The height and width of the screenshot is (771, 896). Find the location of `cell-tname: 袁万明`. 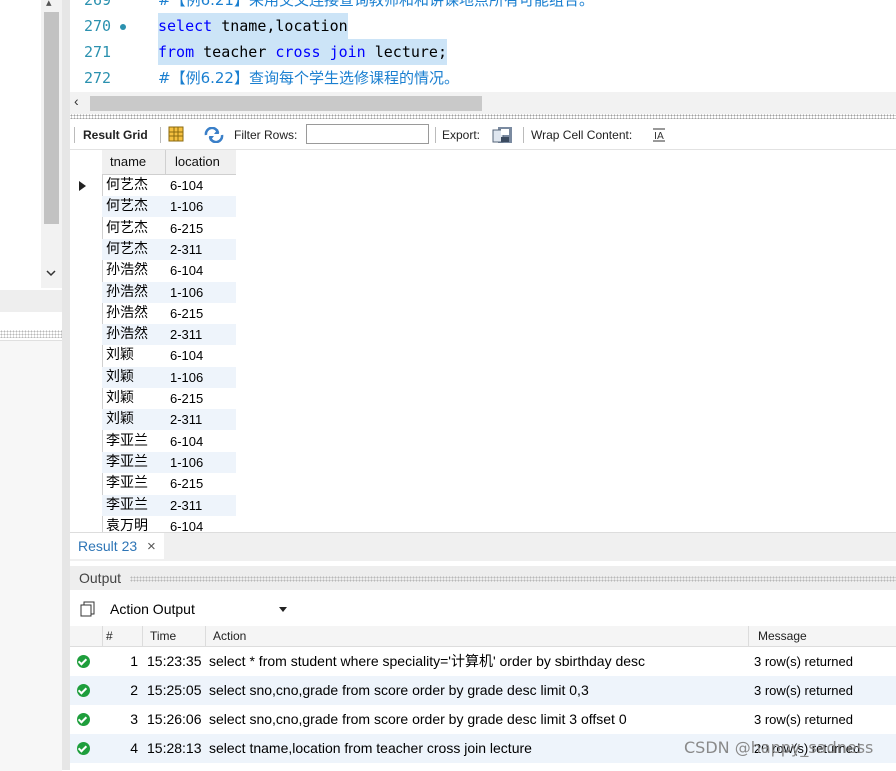

cell-tname: 袁万明 is located at coordinates (127, 524).